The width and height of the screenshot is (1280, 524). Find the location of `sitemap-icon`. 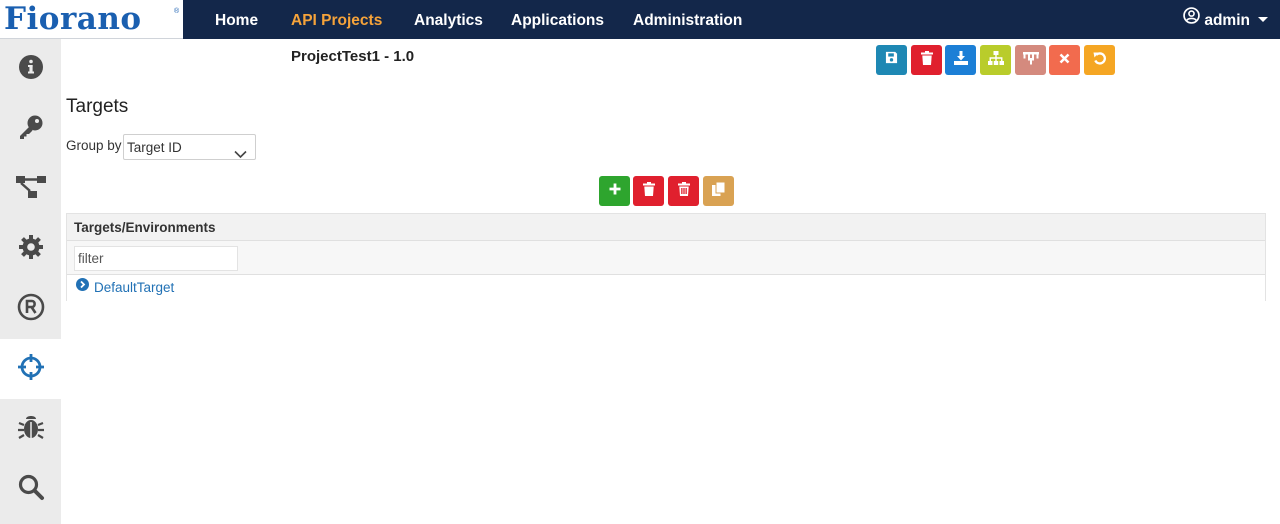

sitemap-icon is located at coordinates (995, 60).